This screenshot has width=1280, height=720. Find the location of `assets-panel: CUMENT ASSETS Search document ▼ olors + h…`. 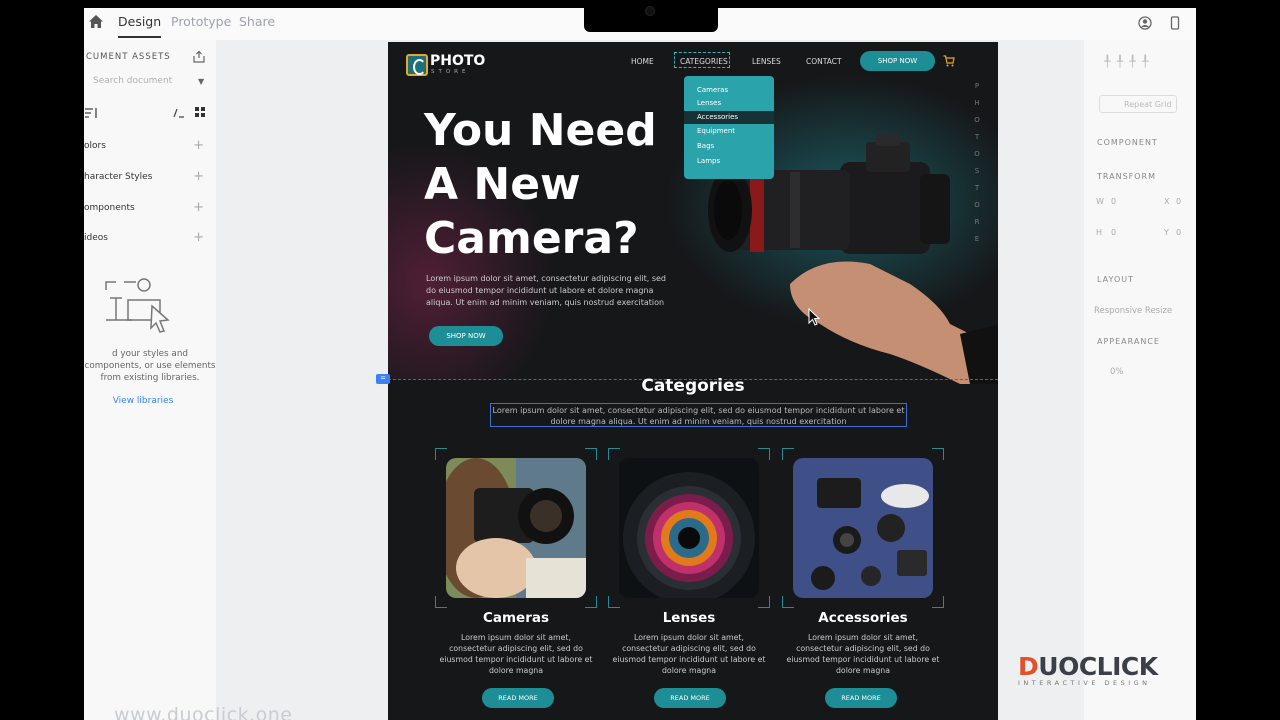

assets-panel: CUMENT ASSETS Search document ▼ olors + h… is located at coordinates (150, 380).